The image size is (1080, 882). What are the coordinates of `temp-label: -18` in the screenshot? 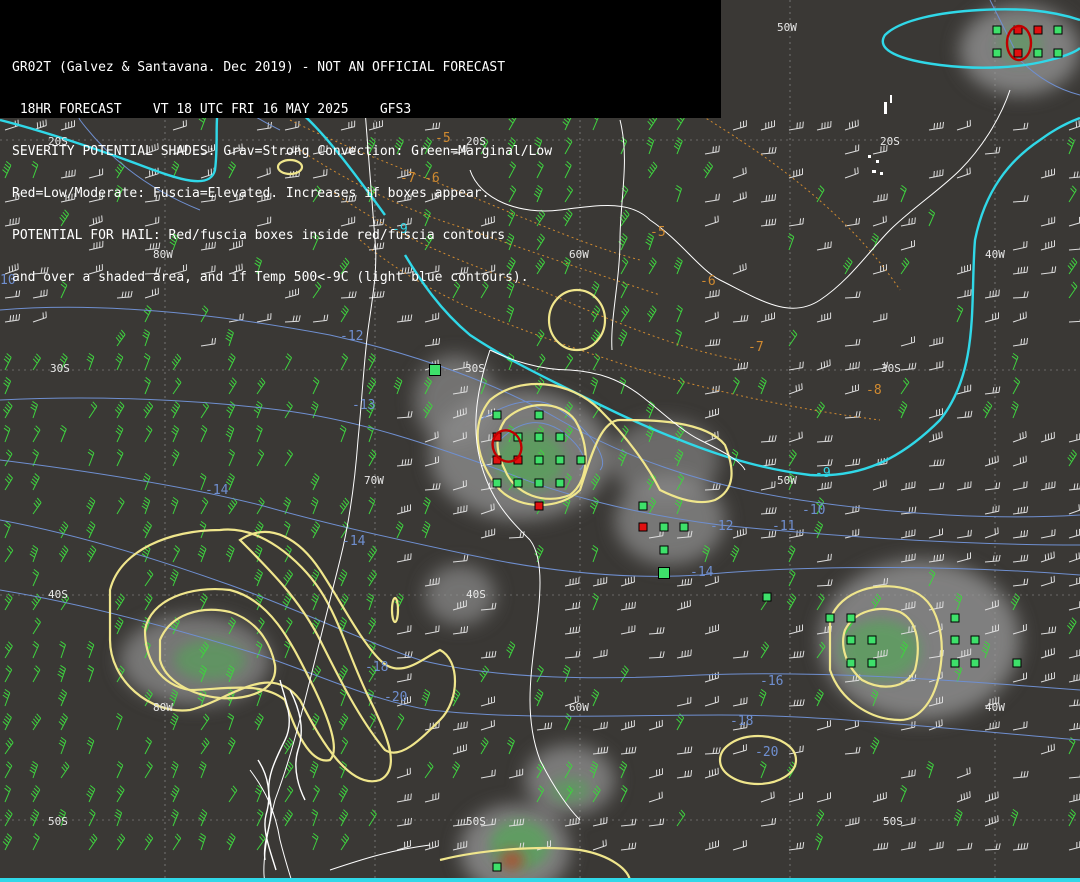 It's located at (741, 721).